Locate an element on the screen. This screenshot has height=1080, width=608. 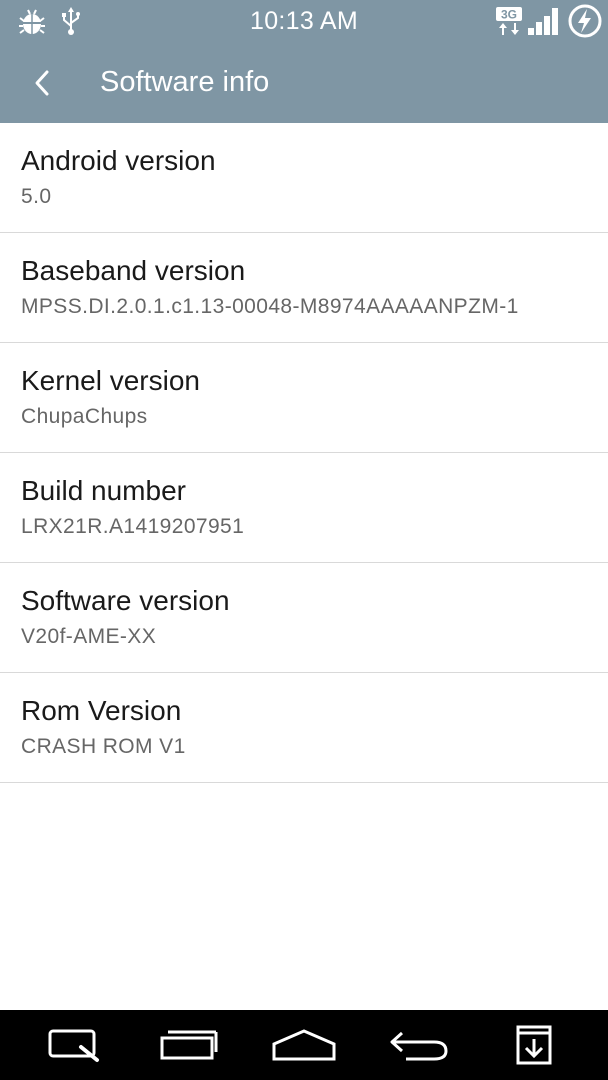
home-button is located at coordinates (304, 1045).